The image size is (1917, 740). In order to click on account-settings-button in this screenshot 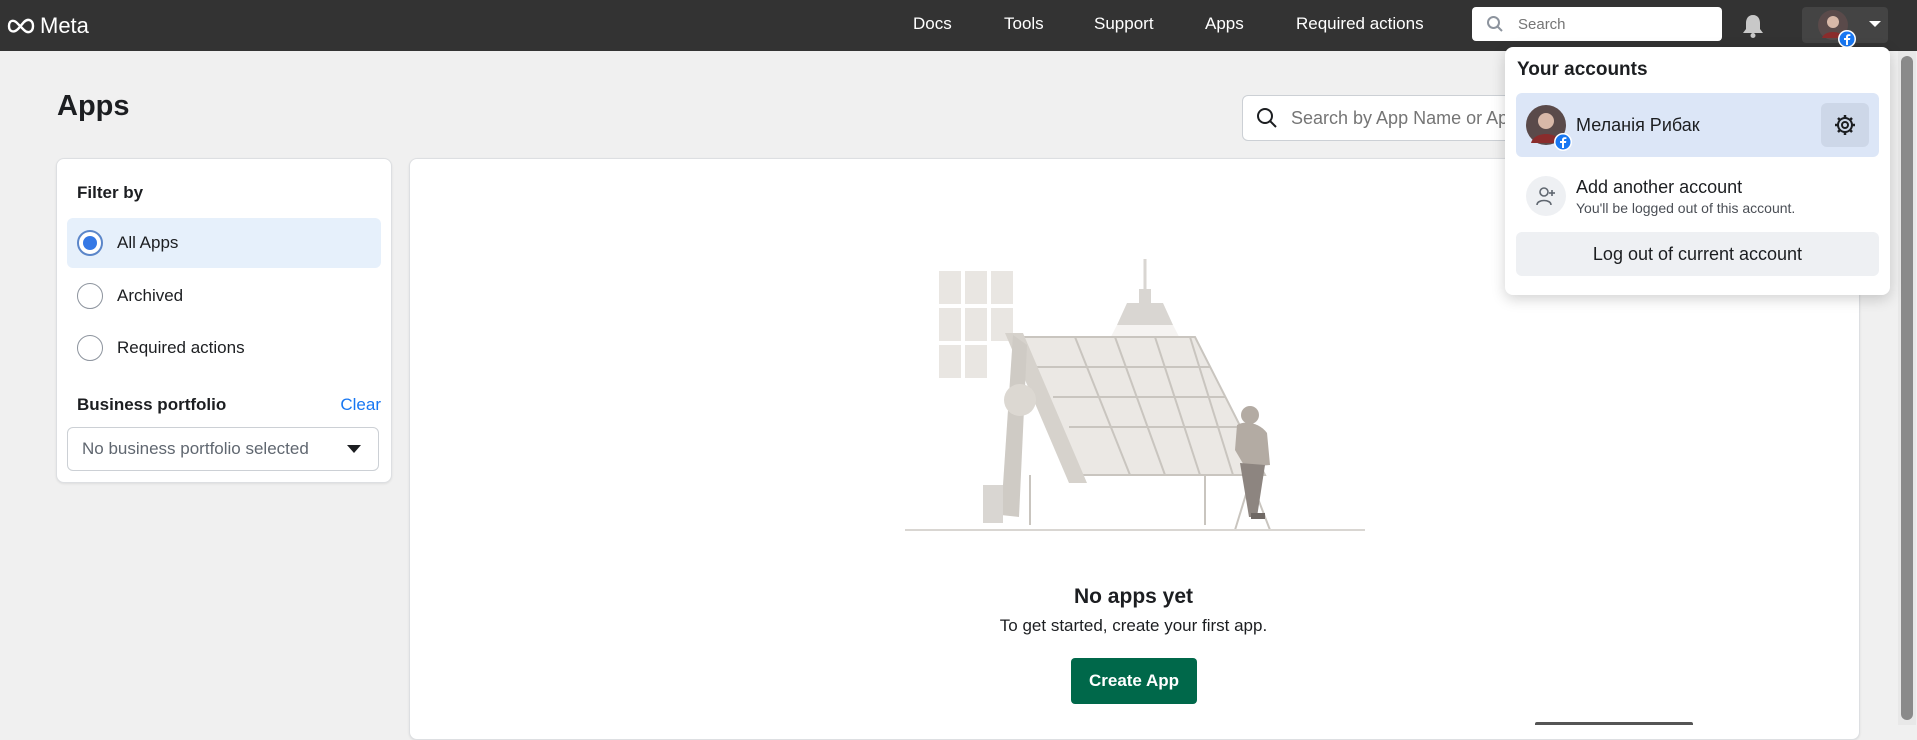, I will do `click(1845, 125)`.